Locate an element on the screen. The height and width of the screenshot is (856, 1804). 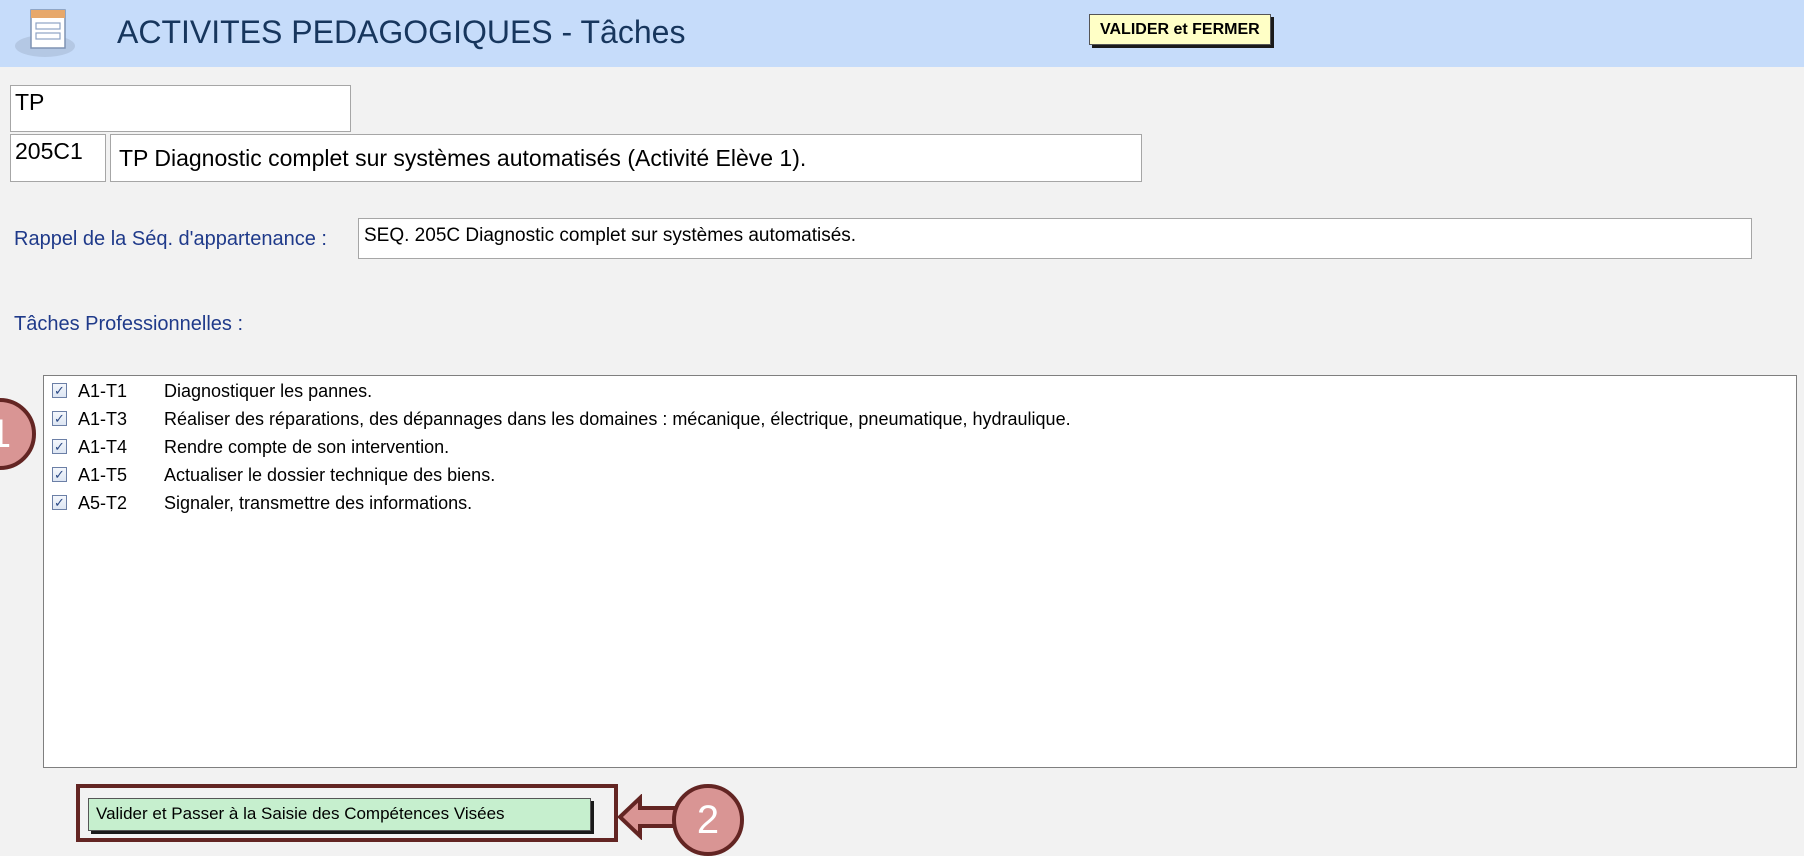
validate-close-button: VALIDER et FERMER is located at coordinates (1180, 29).